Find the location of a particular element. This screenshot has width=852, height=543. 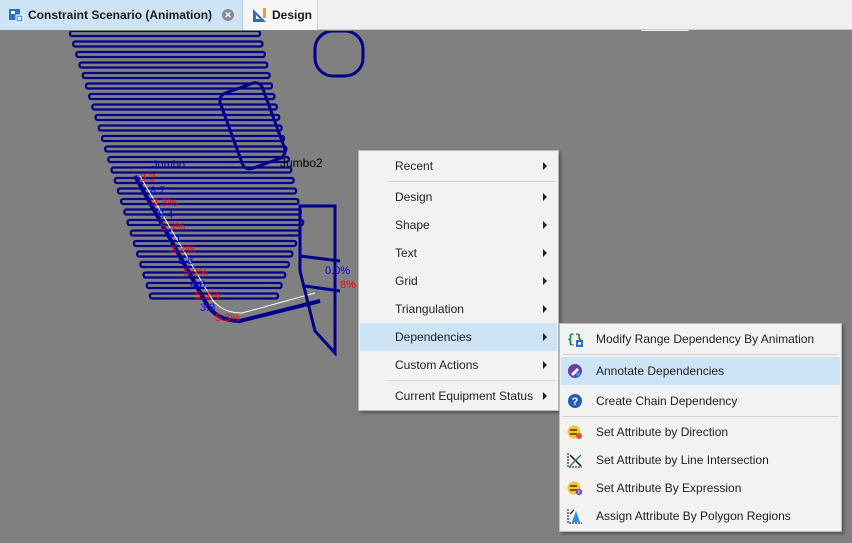

menu-item-label: Custom Actions is located at coordinates (437, 365).